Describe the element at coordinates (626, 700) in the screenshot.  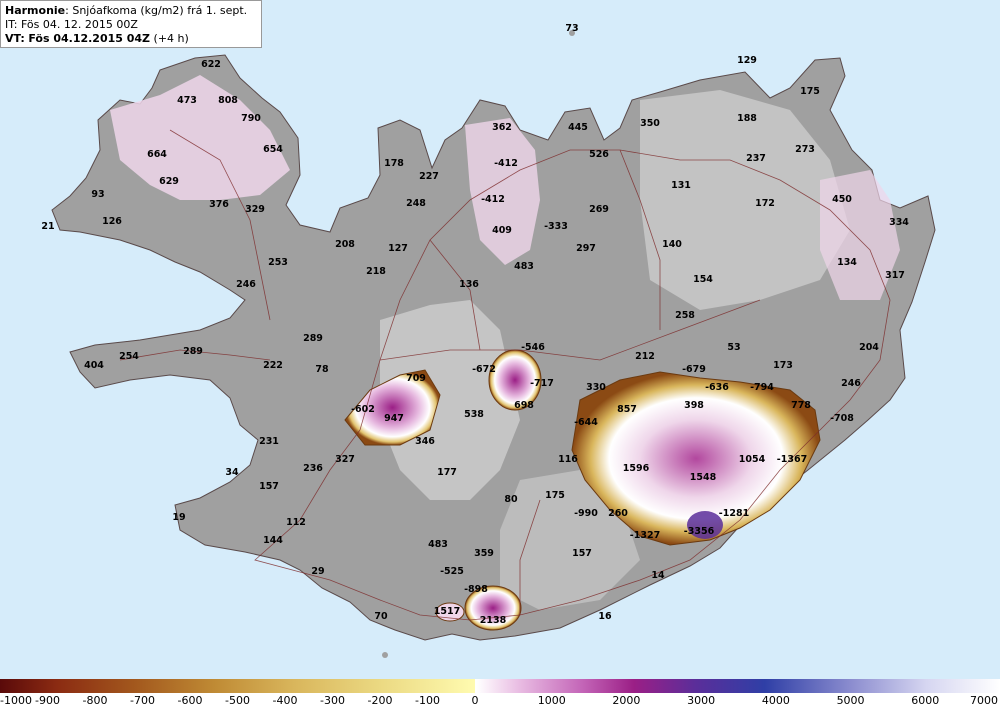
I see `colorbar-tick-label: 2000` at that location.